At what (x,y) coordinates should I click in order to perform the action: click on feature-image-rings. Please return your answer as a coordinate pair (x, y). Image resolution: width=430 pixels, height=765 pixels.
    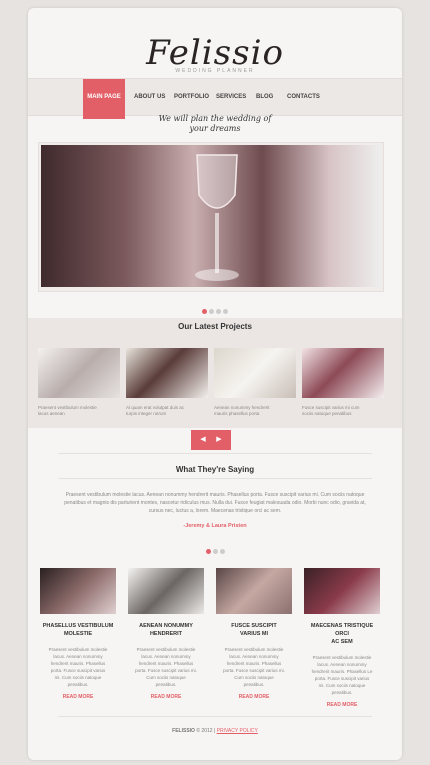
    Looking at the image, I should click on (166, 591).